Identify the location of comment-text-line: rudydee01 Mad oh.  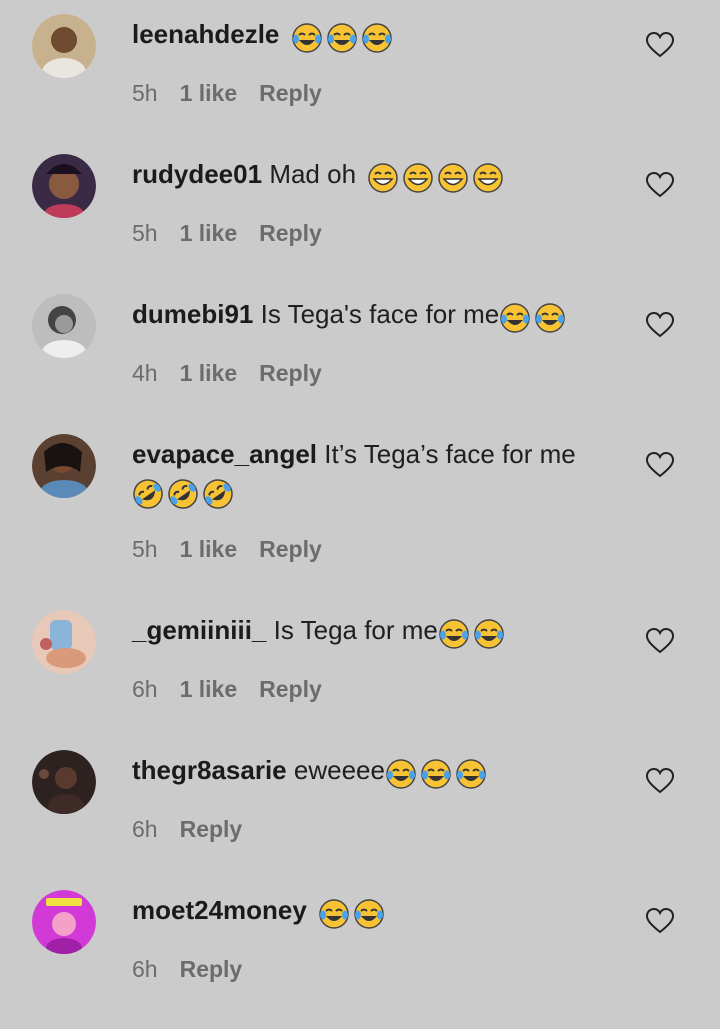
(377, 175).